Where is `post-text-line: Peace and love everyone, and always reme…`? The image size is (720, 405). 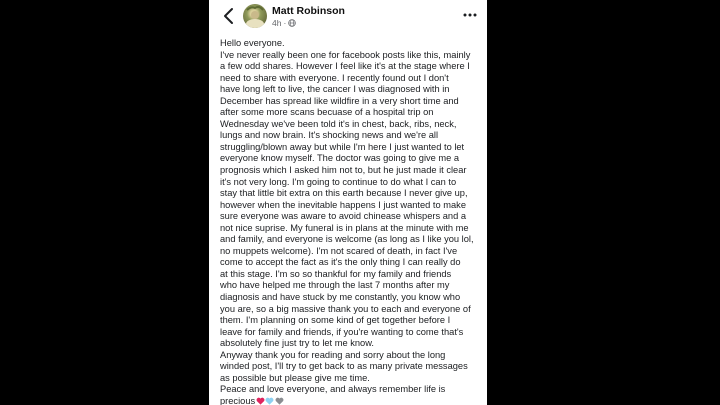
post-text-line: Peace and love everyone, and always reme… is located at coordinates (333, 389).